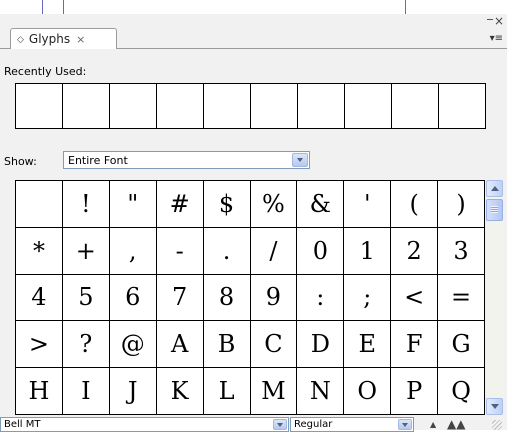  Describe the element at coordinates (133, 345) in the screenshot. I see `glyph-cell: @` at that location.